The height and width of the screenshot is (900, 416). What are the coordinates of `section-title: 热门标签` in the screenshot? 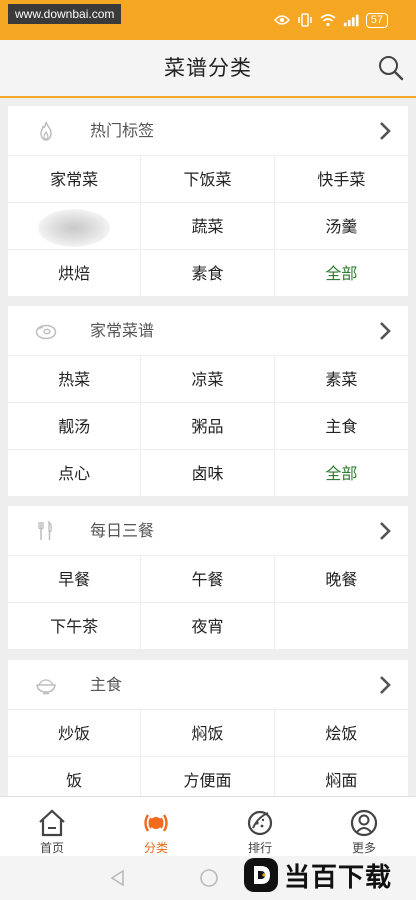 It's located at (122, 130).